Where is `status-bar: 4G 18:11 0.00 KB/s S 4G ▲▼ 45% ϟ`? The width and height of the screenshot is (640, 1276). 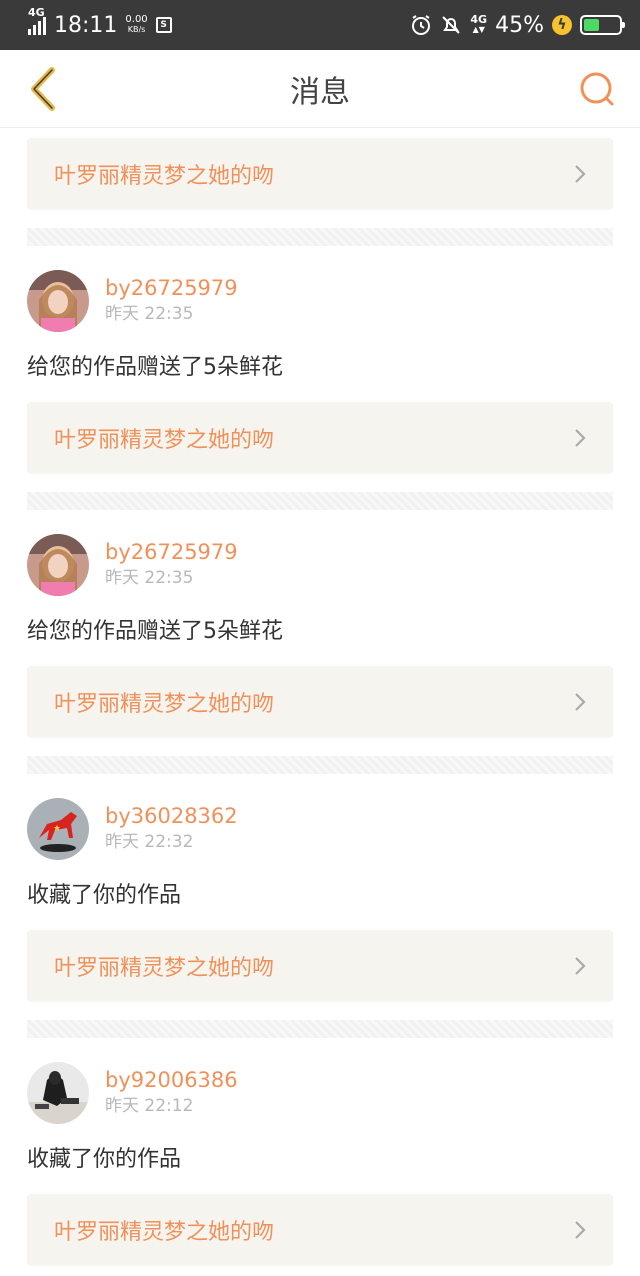
status-bar: 4G 18:11 0.00 KB/s S 4G ▲▼ 45% ϟ is located at coordinates (320, 25).